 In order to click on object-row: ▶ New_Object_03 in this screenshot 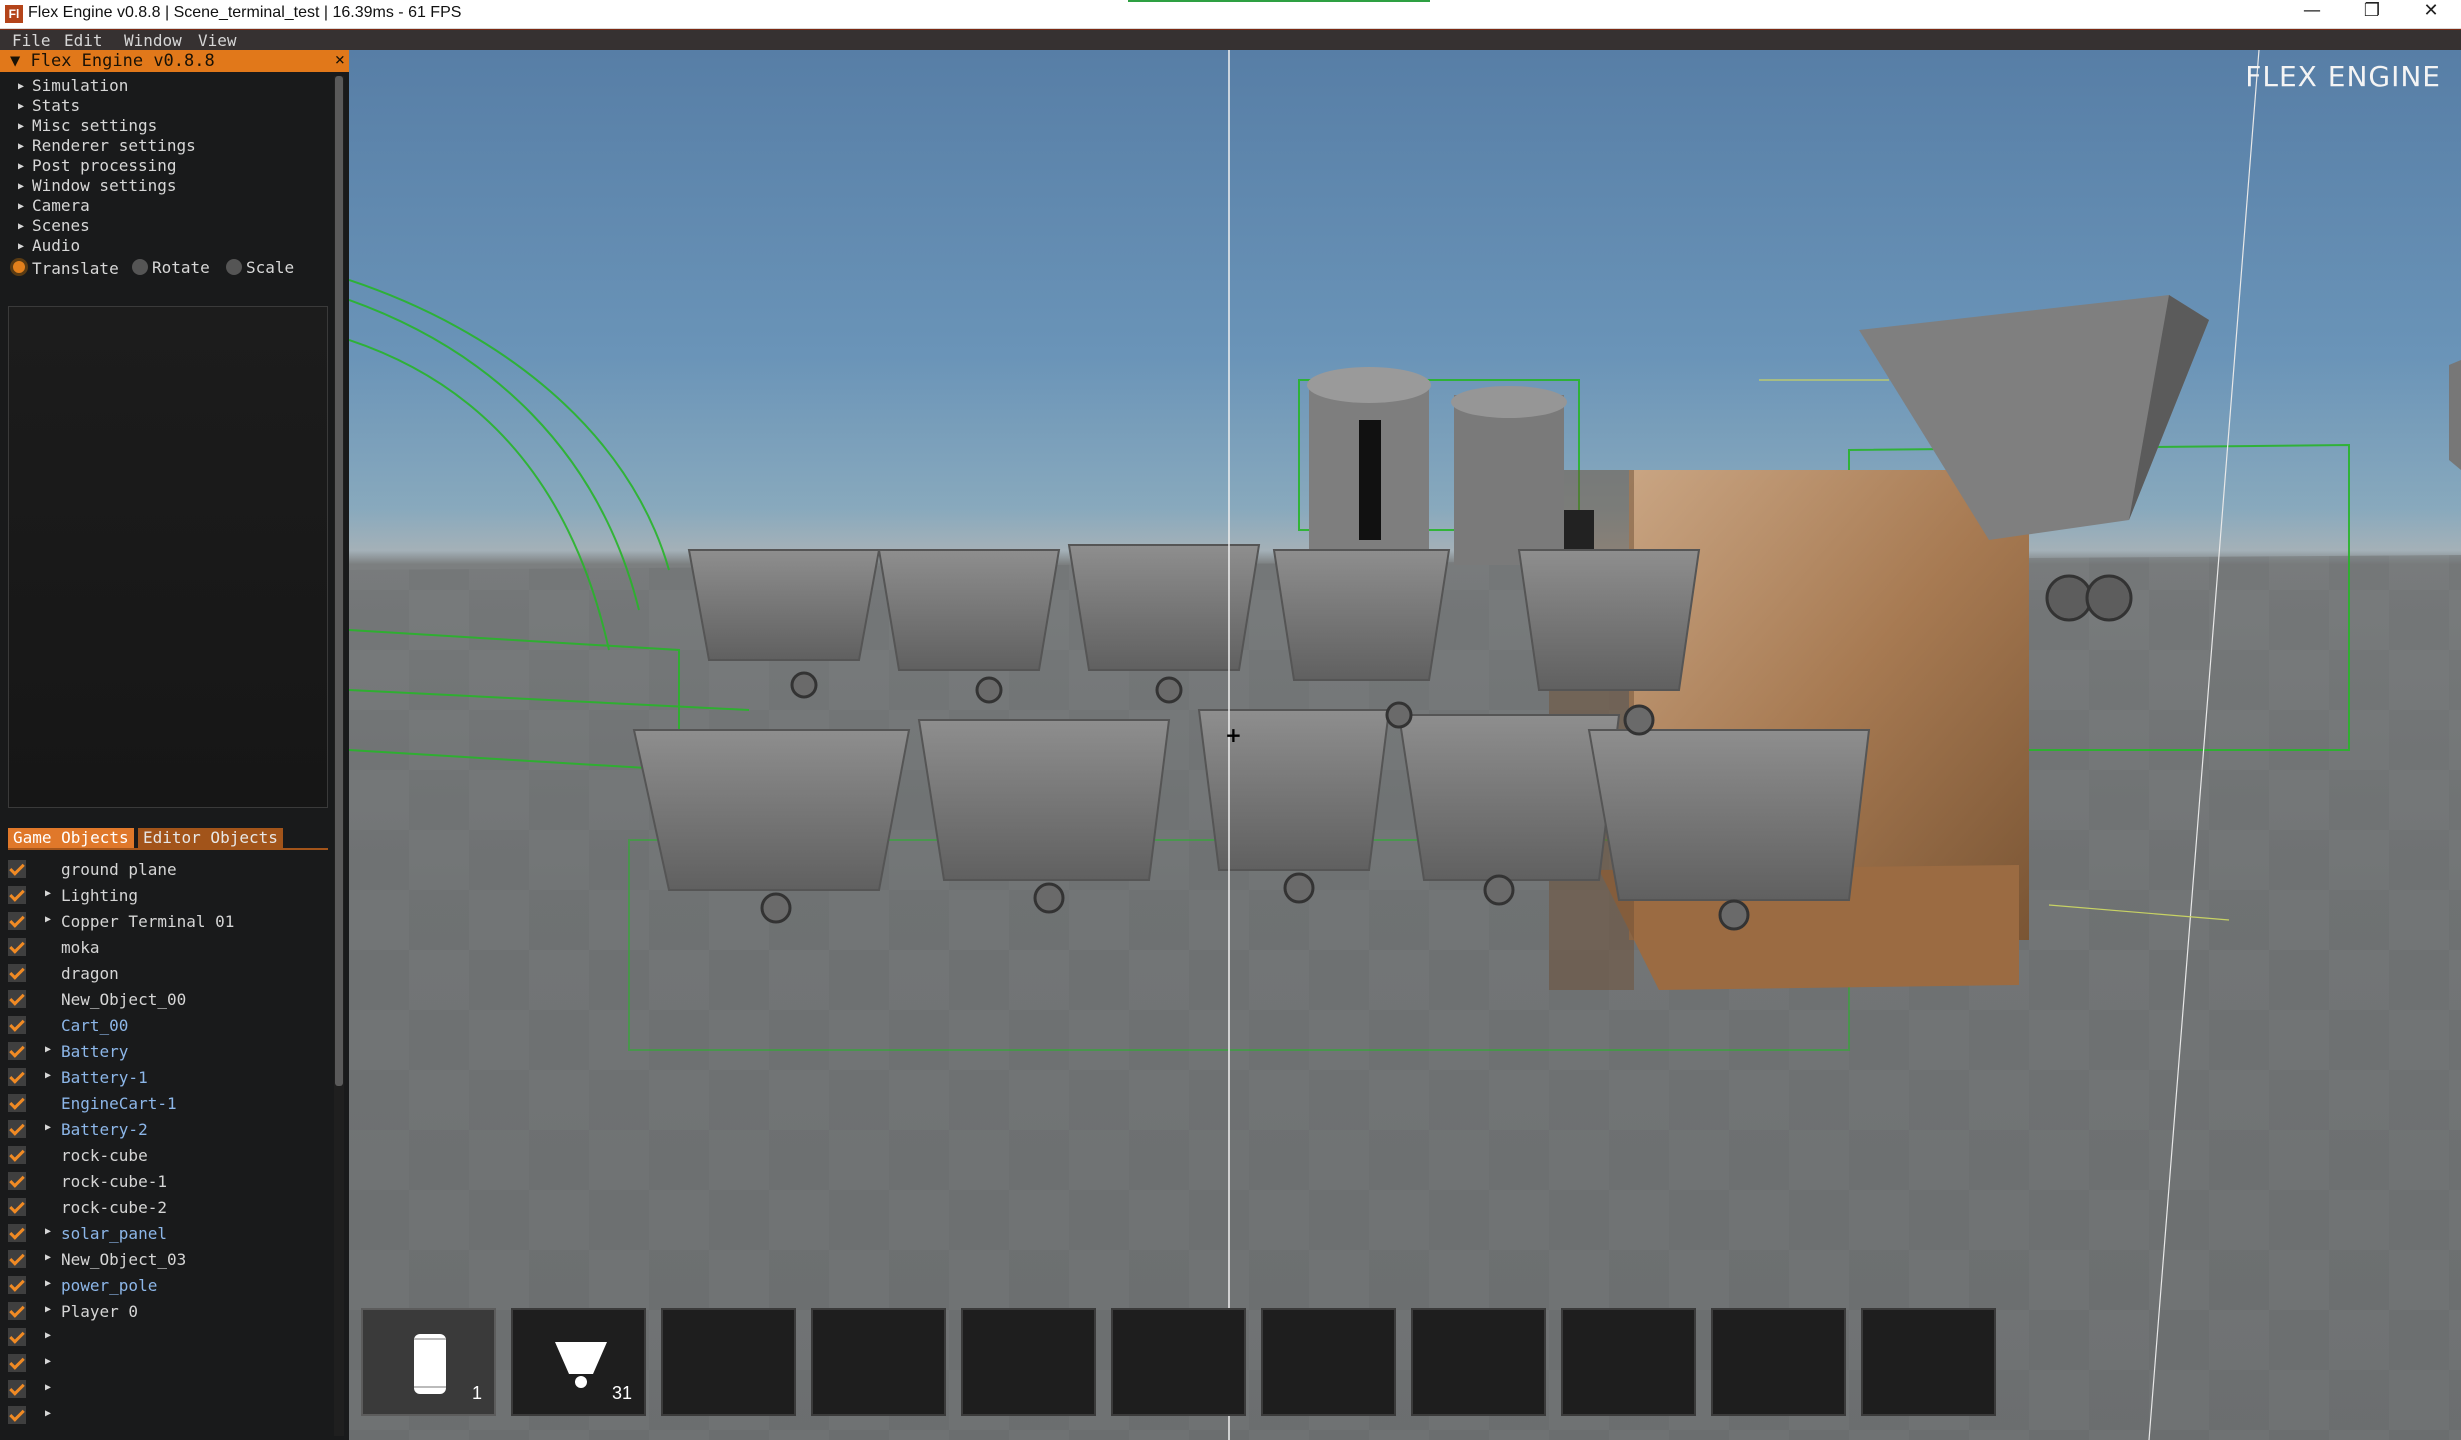, I will do `click(168, 1260)`.